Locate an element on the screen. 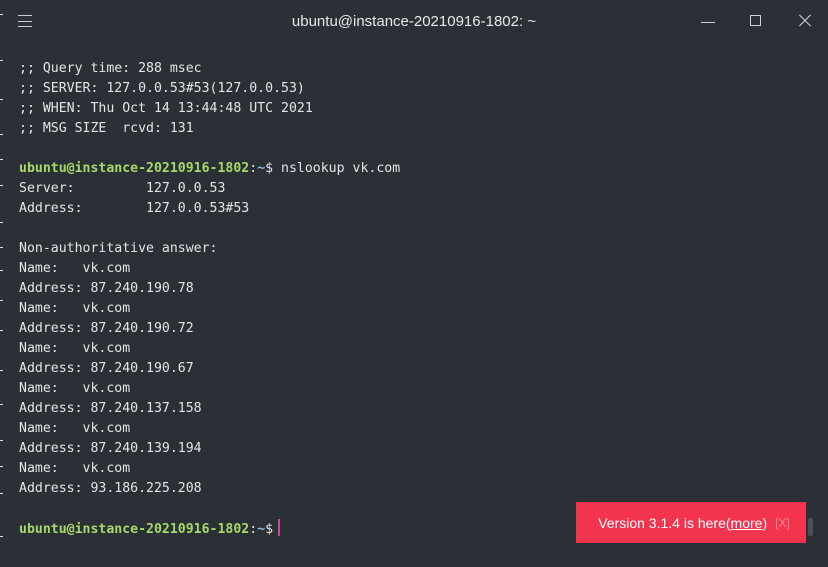  dig-footer-line: ;; Query time: 288 msec is located at coordinates (110, 68).